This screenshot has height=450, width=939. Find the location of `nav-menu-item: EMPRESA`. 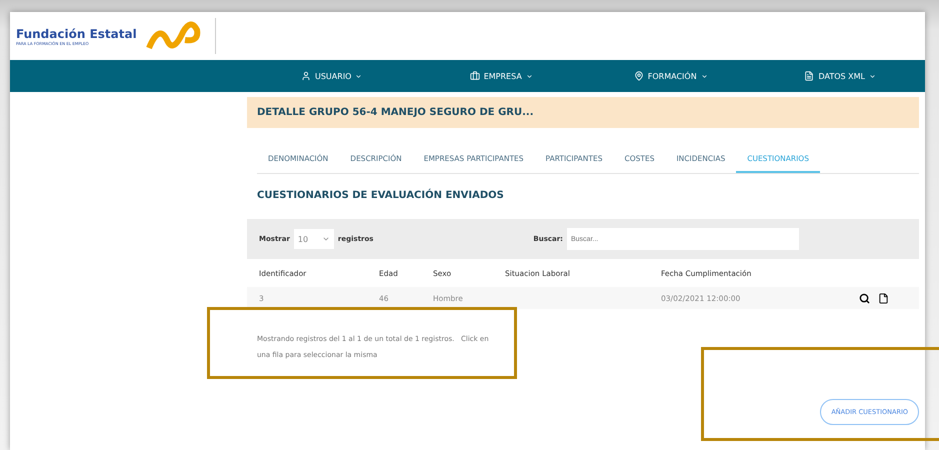

nav-menu-item: EMPRESA is located at coordinates (501, 76).